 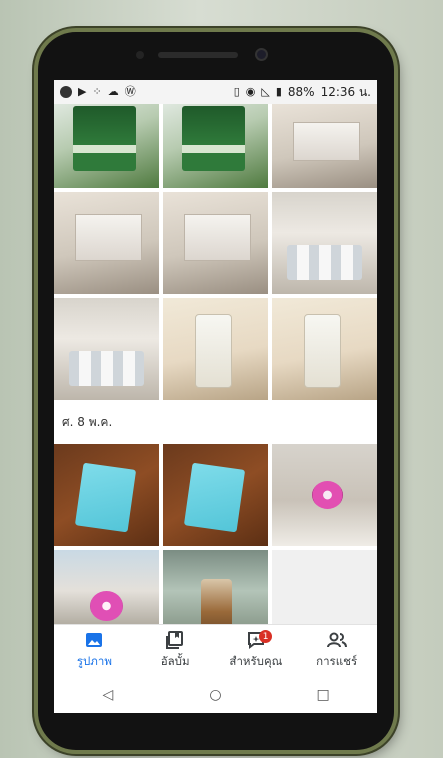 What do you see at coordinates (66, 92) in the screenshot?
I see `notification-dot-icon` at bounding box center [66, 92].